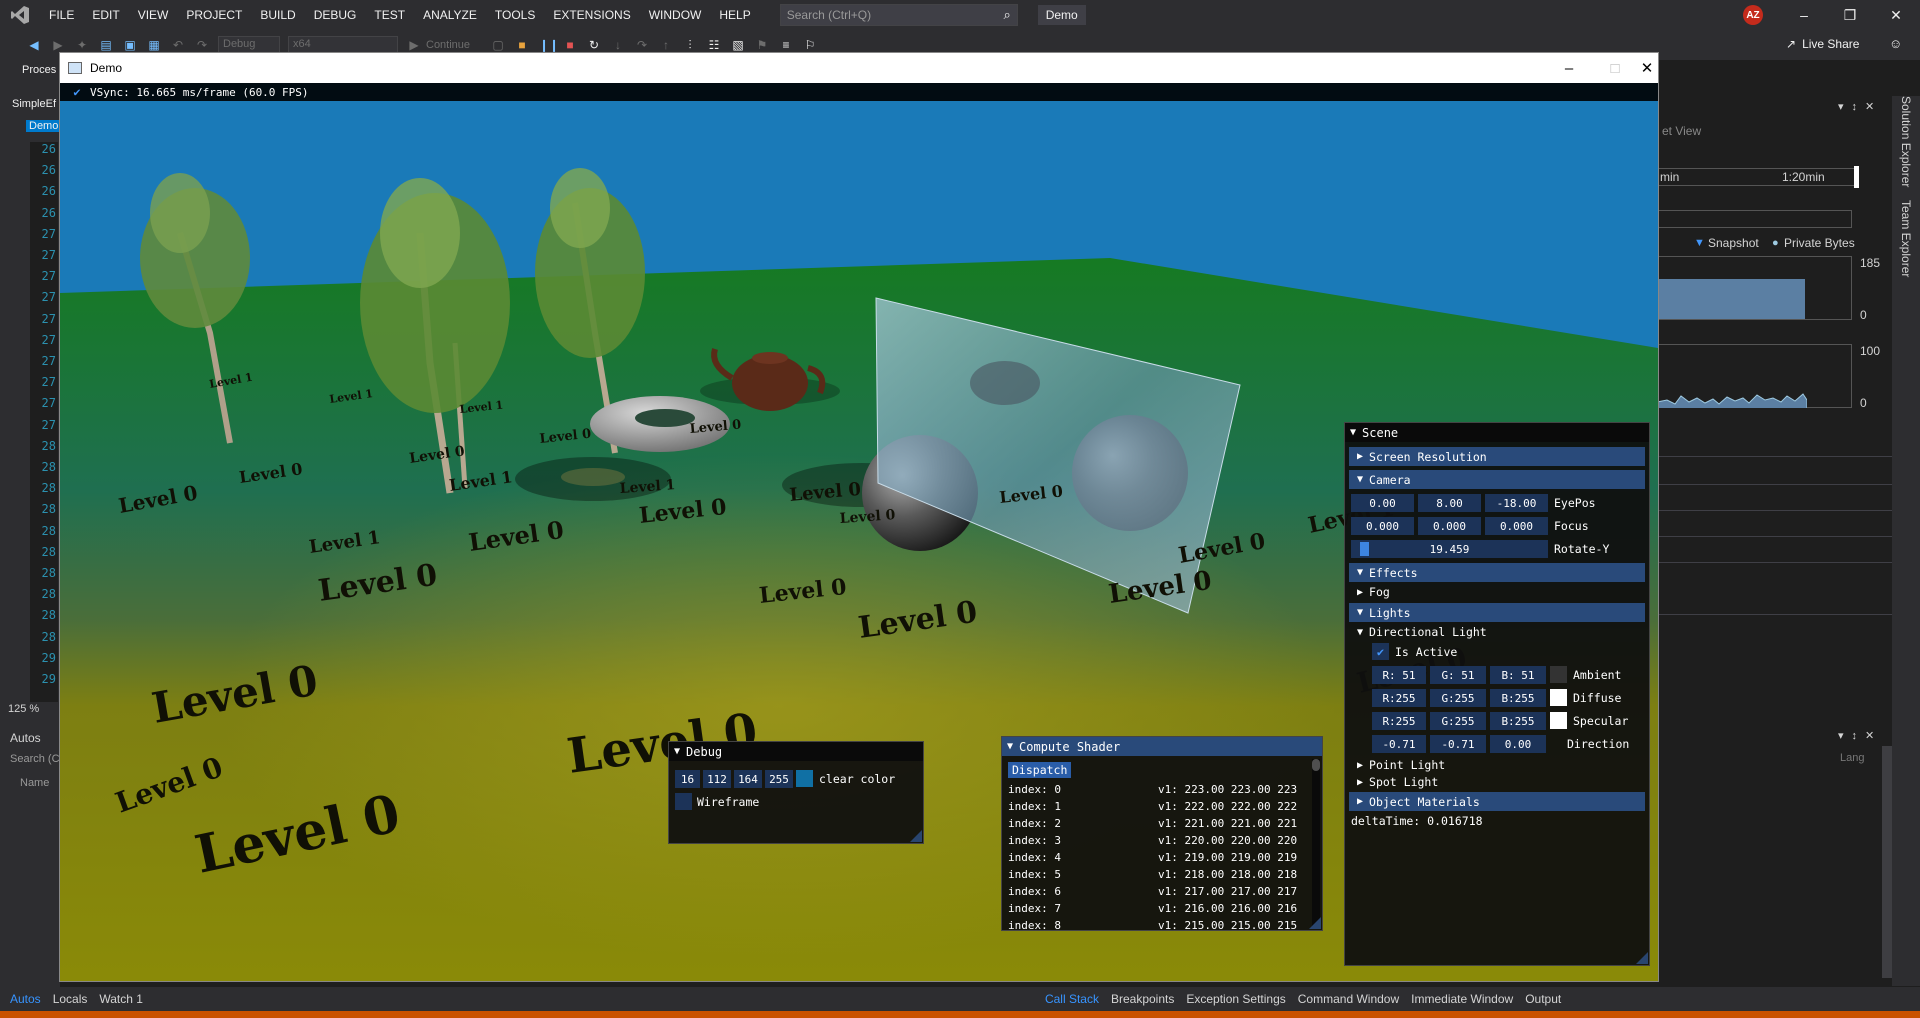 This screenshot has height=1018, width=1920. What do you see at coordinates (1449, 549) in the screenshot?
I see `rotate-y-slider: 19.459` at bounding box center [1449, 549].